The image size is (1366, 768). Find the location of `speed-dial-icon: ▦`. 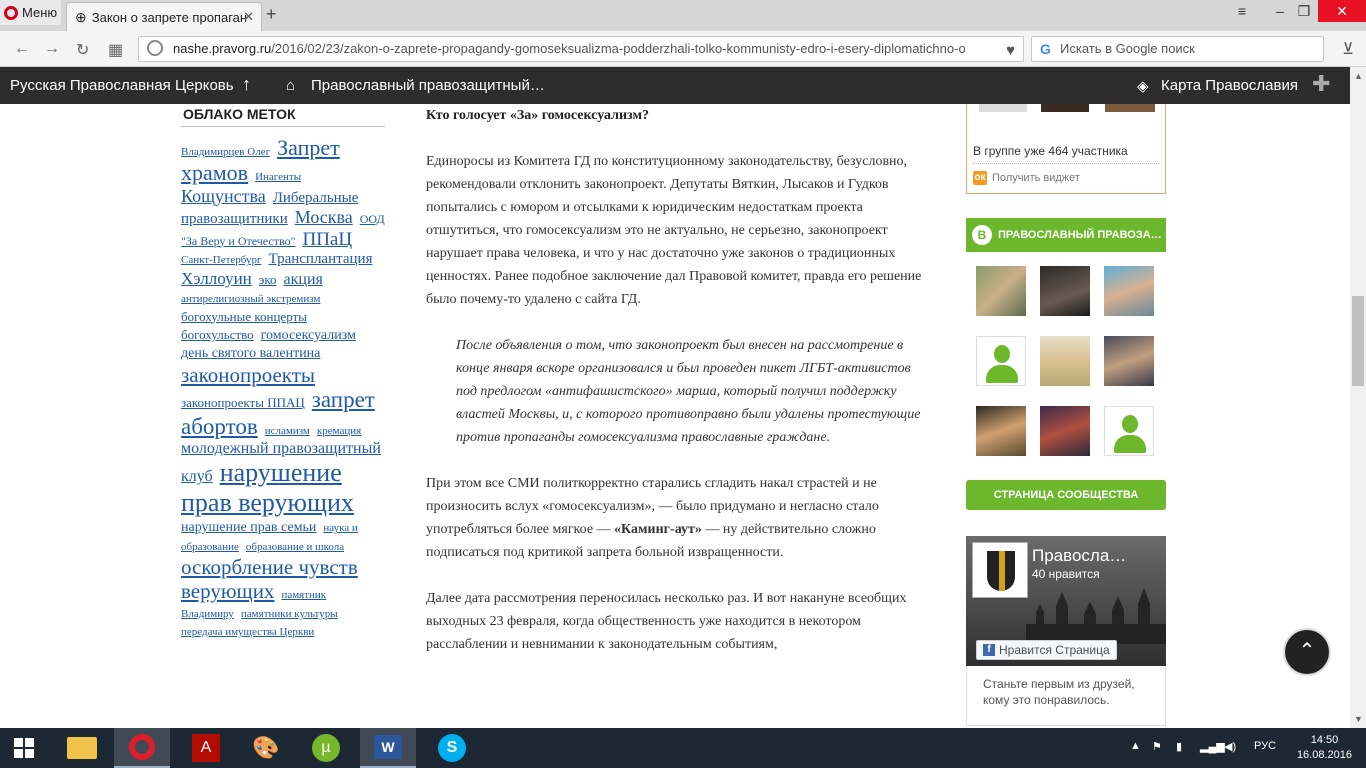

speed-dial-icon: ▦ is located at coordinates (115, 50).